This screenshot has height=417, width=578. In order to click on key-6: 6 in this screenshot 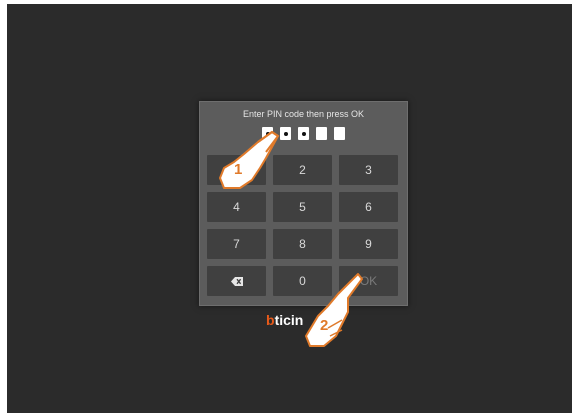, I will do `click(368, 207)`.